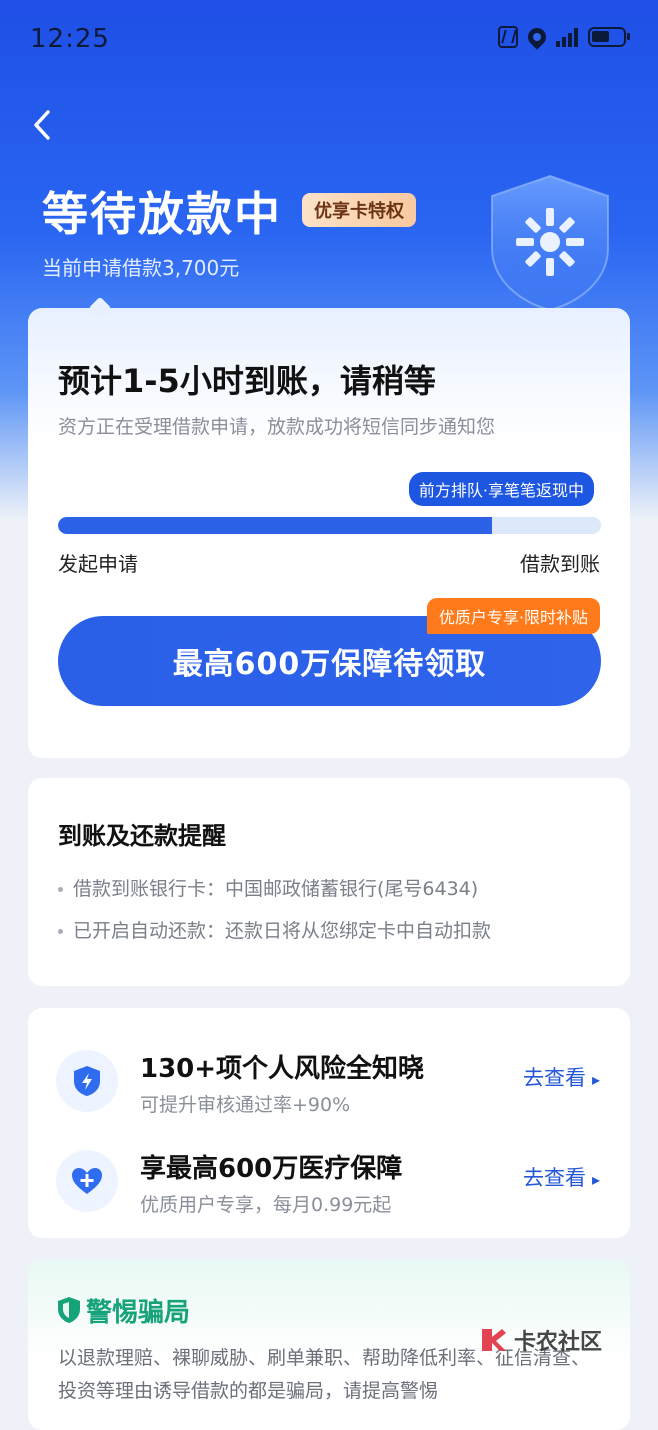 The height and width of the screenshot is (1430, 658). I want to click on privilege-badge: 优享卡特权, so click(359, 210).